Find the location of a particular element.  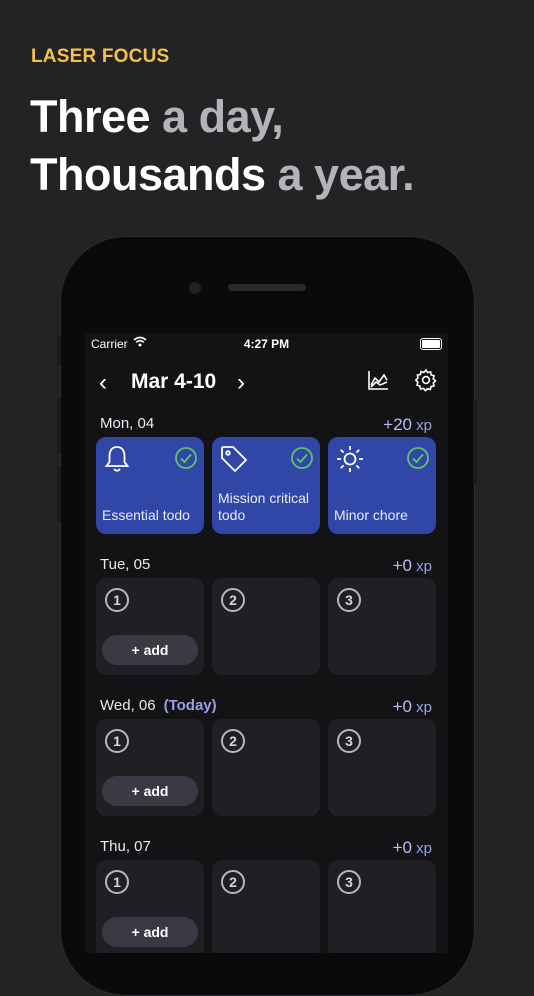

day-label: Tue, 05 is located at coordinates (125, 564).